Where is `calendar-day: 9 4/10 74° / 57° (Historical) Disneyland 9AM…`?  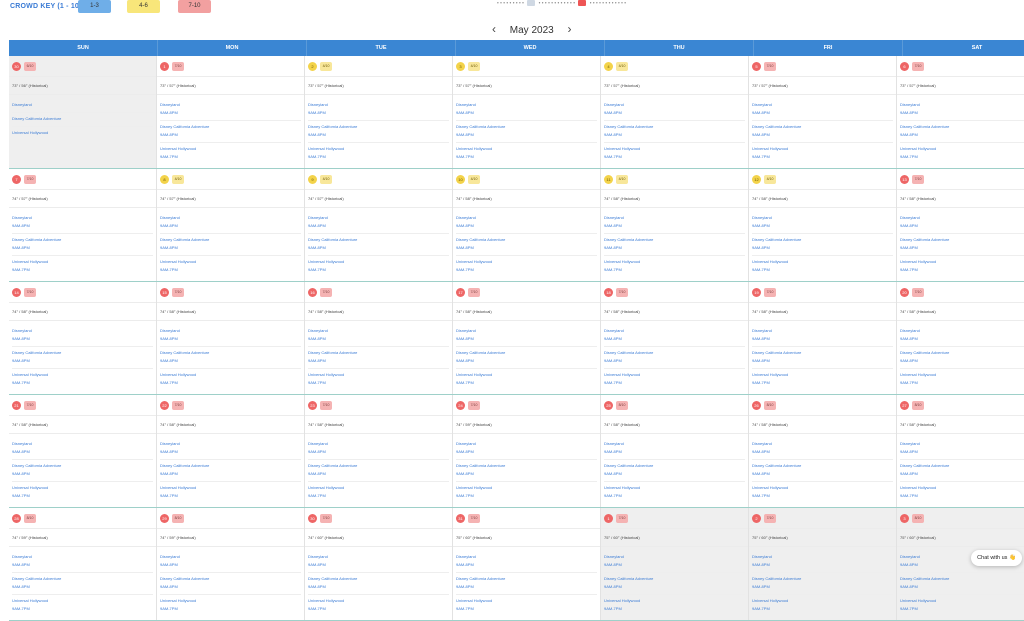 calendar-day: 9 4/10 74° / 57° (Historical) Disneyland 9AM… is located at coordinates (379, 225).